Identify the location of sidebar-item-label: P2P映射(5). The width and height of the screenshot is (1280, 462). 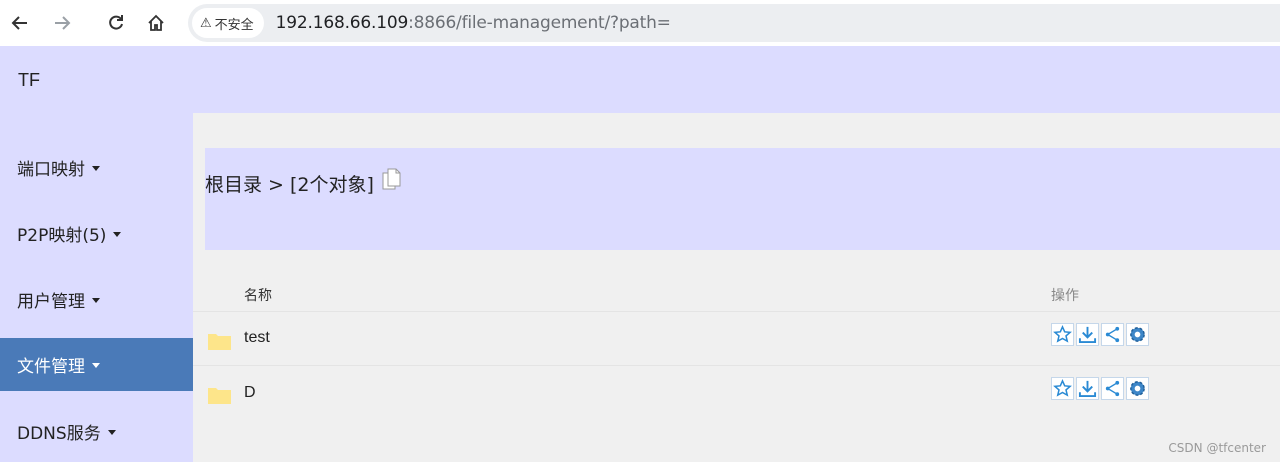
(62, 236).